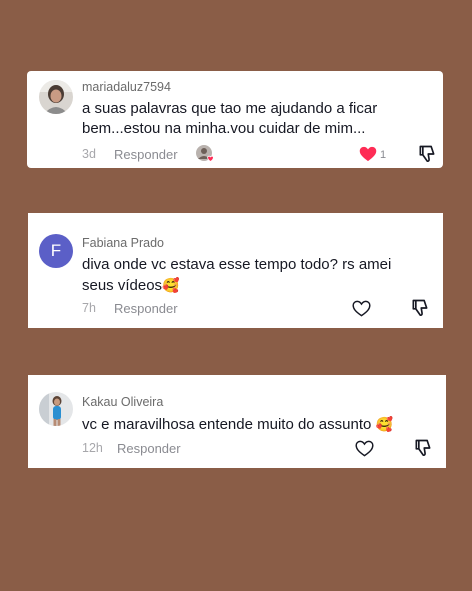 The height and width of the screenshot is (591, 472). Describe the element at coordinates (89, 154) in the screenshot. I see `comment-timestamp: 3d` at that location.